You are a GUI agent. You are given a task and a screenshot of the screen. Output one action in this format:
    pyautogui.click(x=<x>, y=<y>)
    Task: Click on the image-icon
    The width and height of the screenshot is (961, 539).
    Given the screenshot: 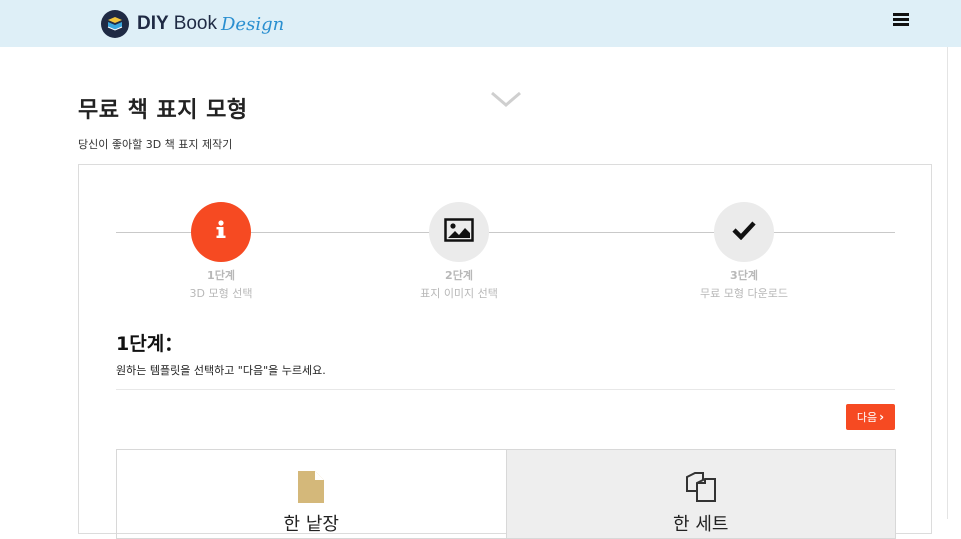 What is the action you would take?
    pyautogui.click(x=459, y=232)
    